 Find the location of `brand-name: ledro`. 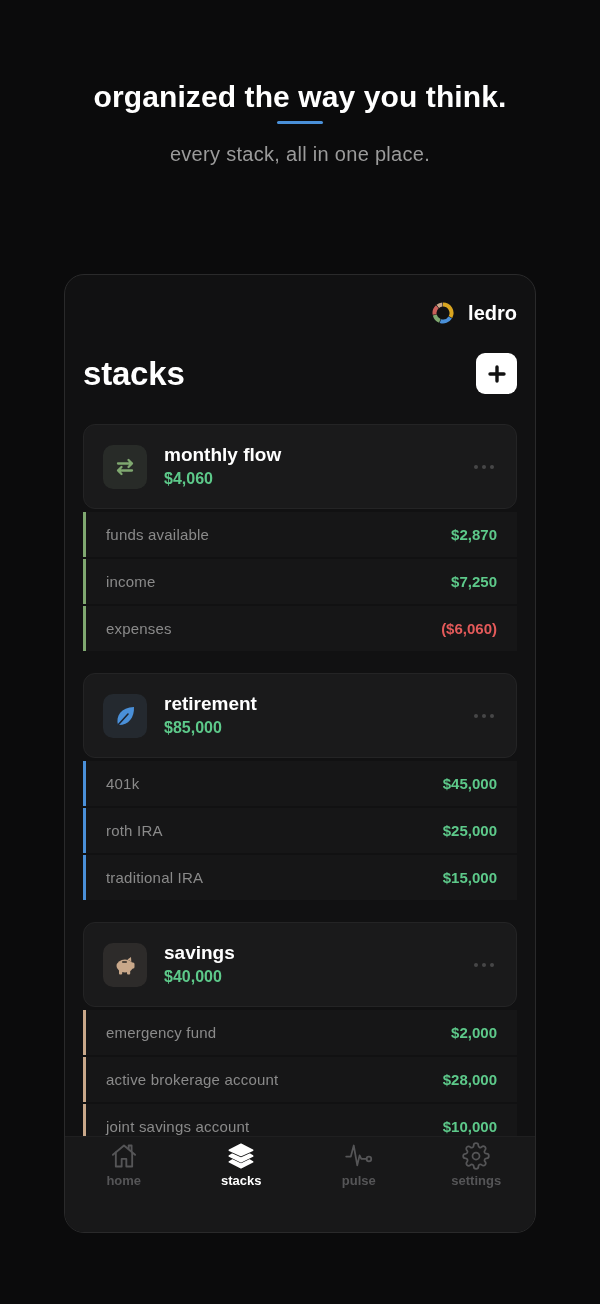

brand-name: ledro is located at coordinates (492, 313).